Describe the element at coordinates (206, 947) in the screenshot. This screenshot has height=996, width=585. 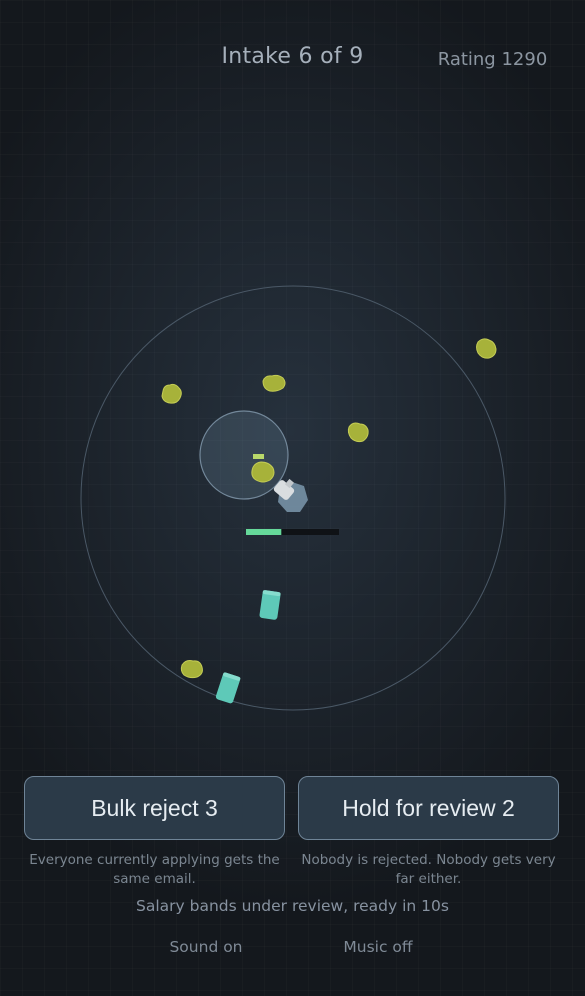
I see `sound-toggle: Sound on` at that location.